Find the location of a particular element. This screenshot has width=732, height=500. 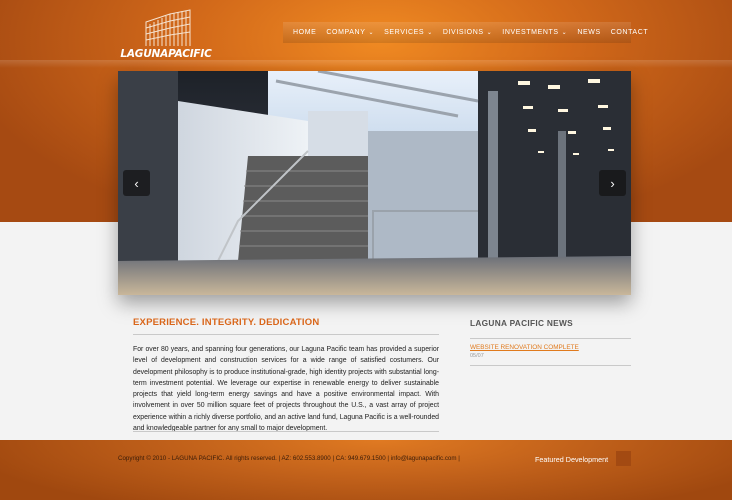

logo: LAGUNAPACIFIC is located at coordinates (166, 34).